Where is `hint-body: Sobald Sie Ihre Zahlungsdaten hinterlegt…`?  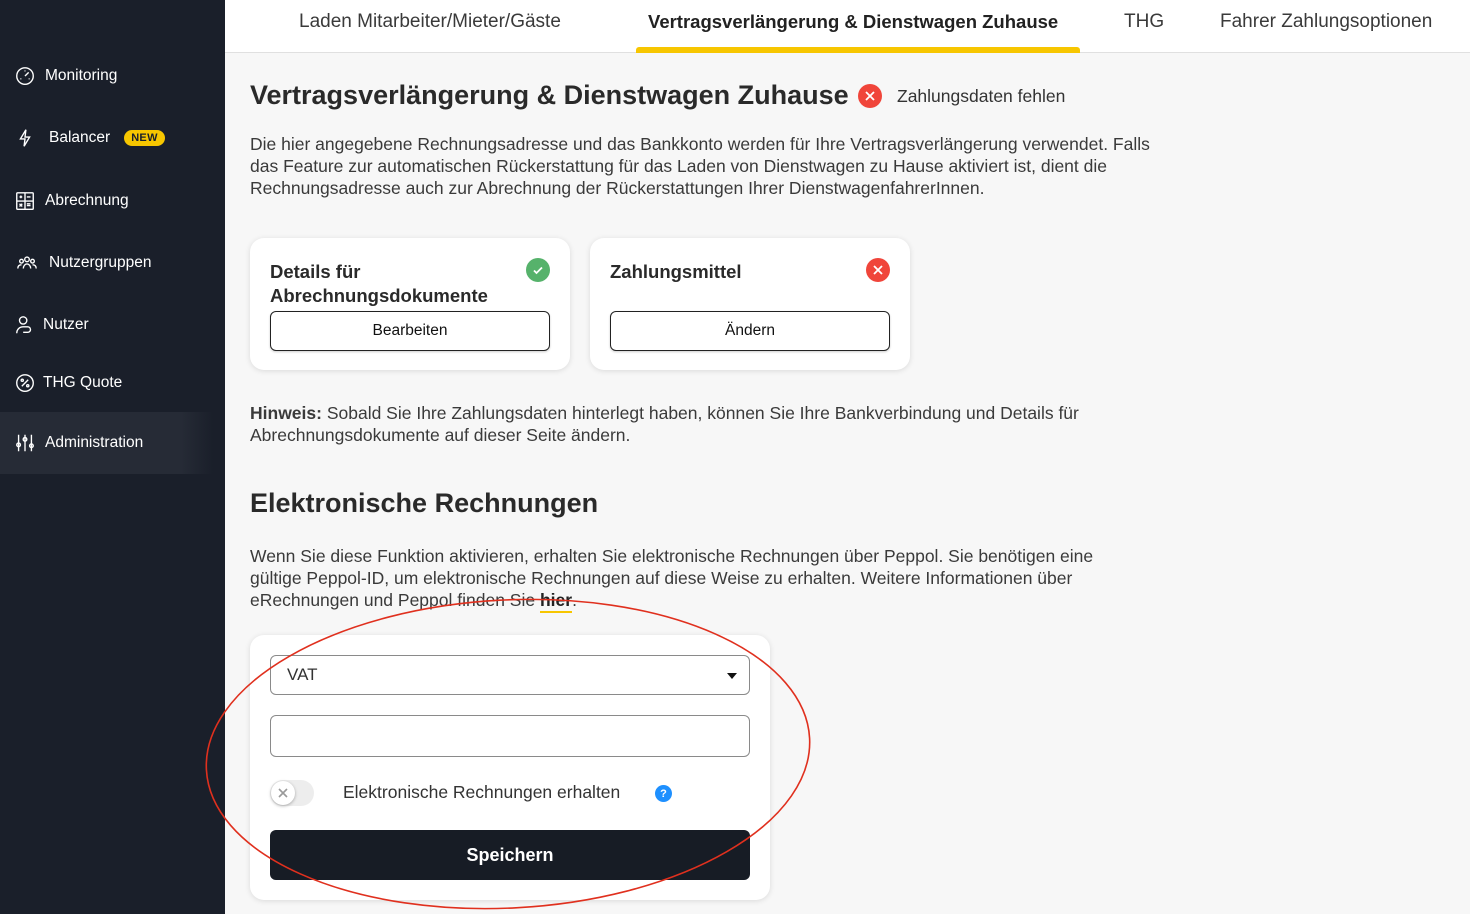
hint-body: Sobald Sie Ihre Zahlungsdaten hinterlegt… is located at coordinates (664, 424).